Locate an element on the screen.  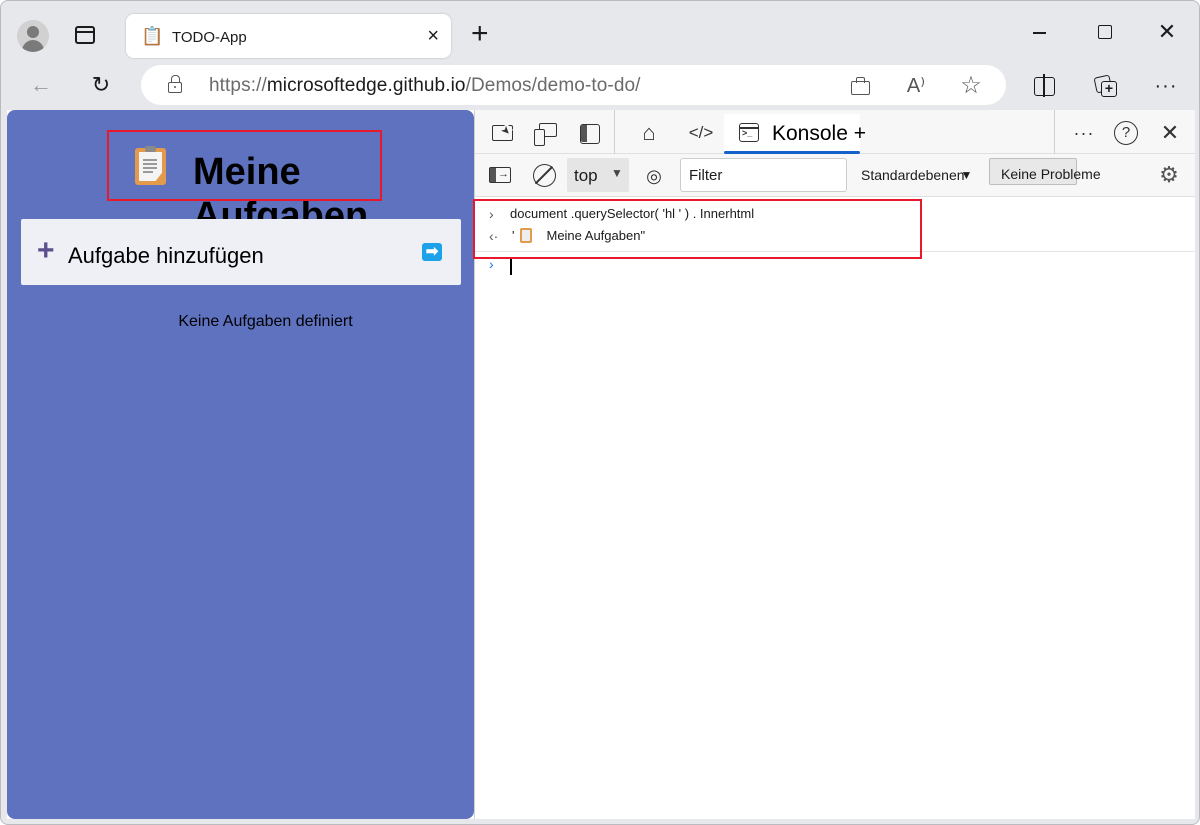
console-sidebar-icon is located at coordinates (500, 174).